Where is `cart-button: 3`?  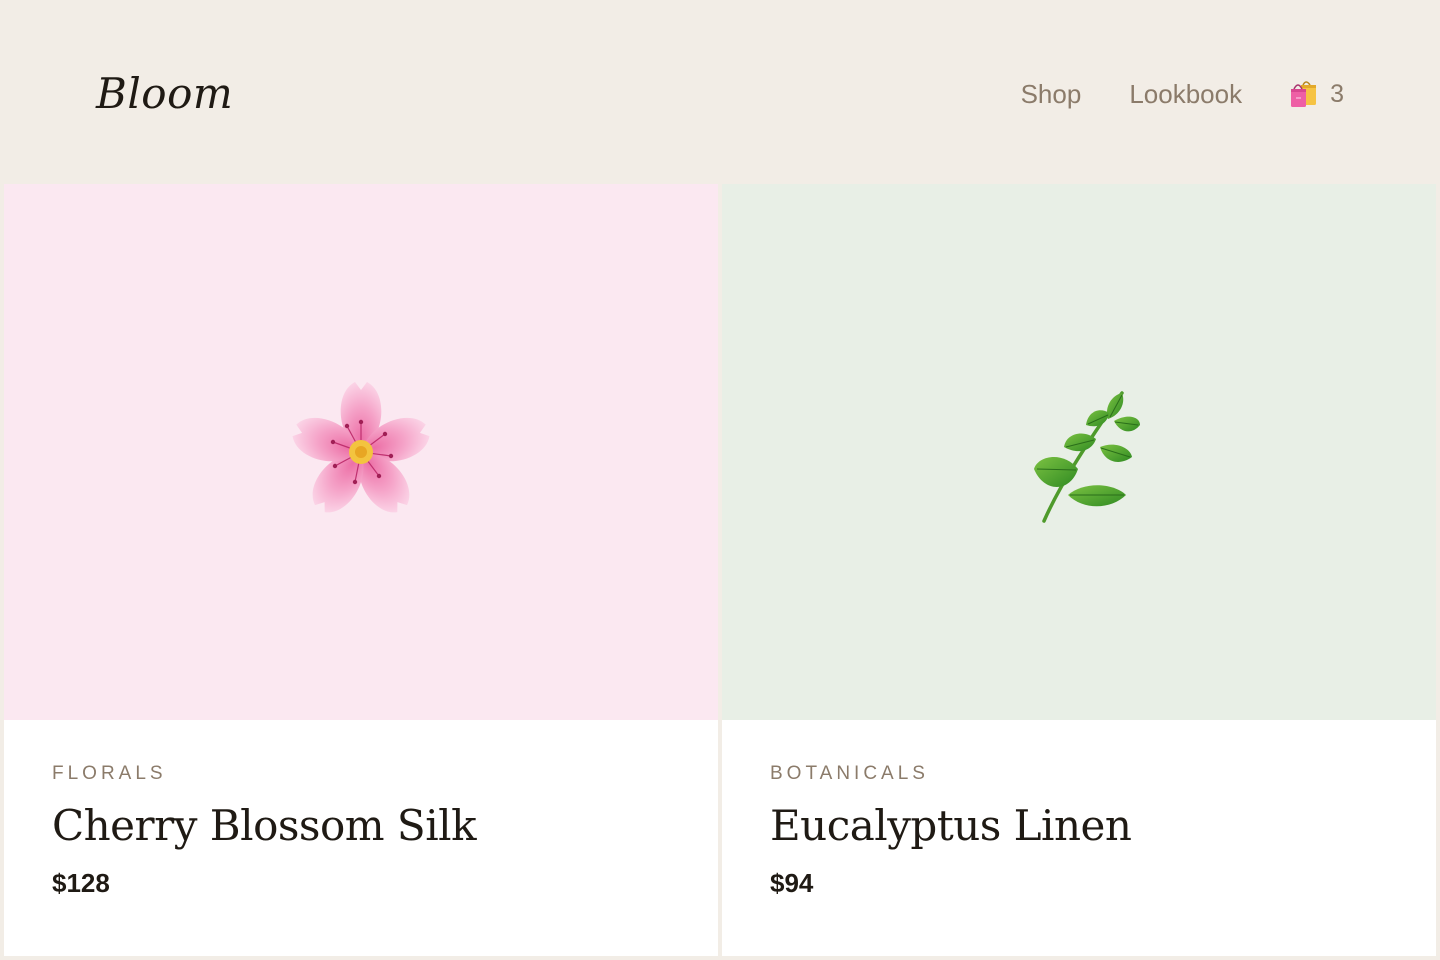 cart-button: 3 is located at coordinates (1317, 94).